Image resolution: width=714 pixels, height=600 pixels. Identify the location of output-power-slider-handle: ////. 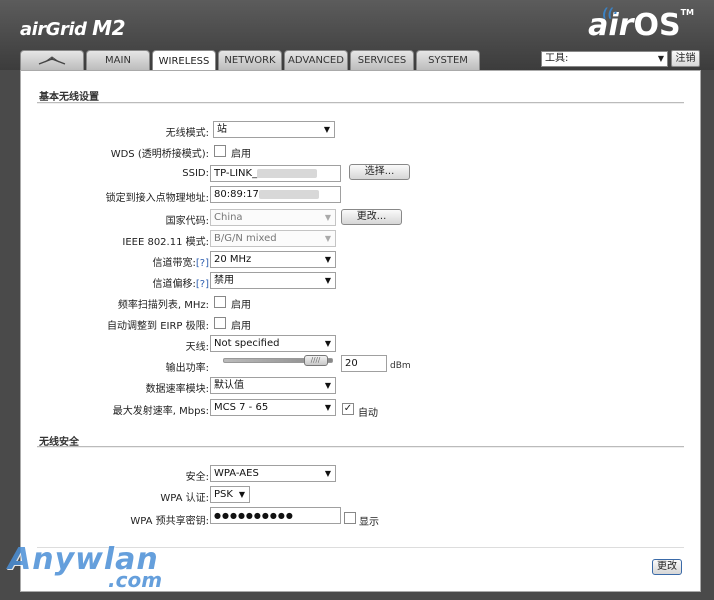
(315, 360).